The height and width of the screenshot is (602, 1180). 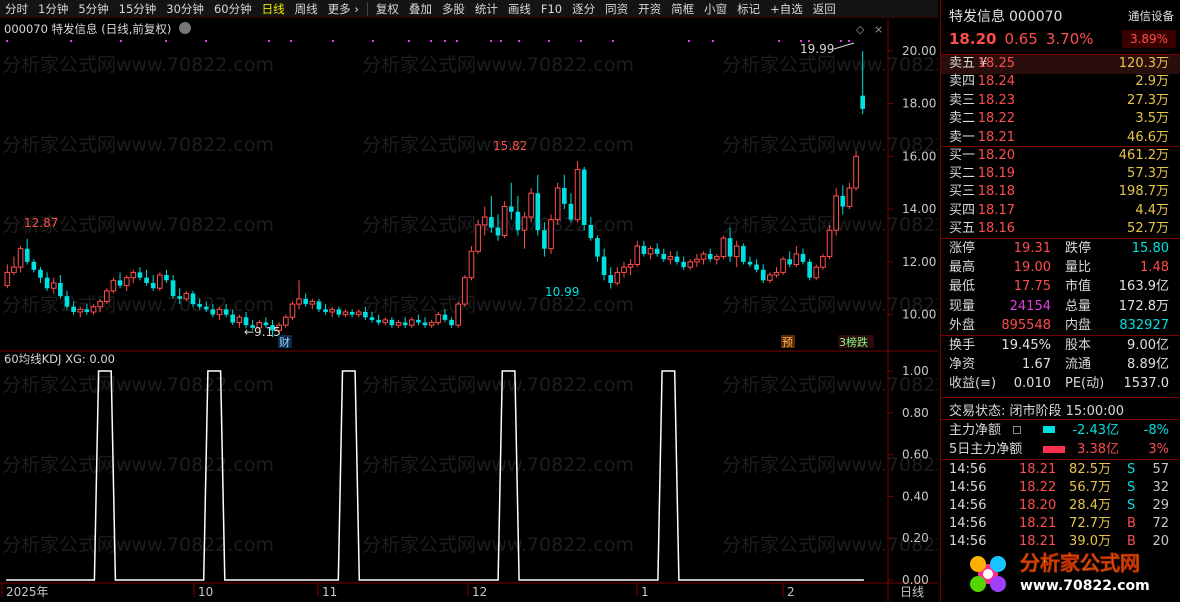 I want to click on y-tick-label: 14.00, so click(x=919, y=209).